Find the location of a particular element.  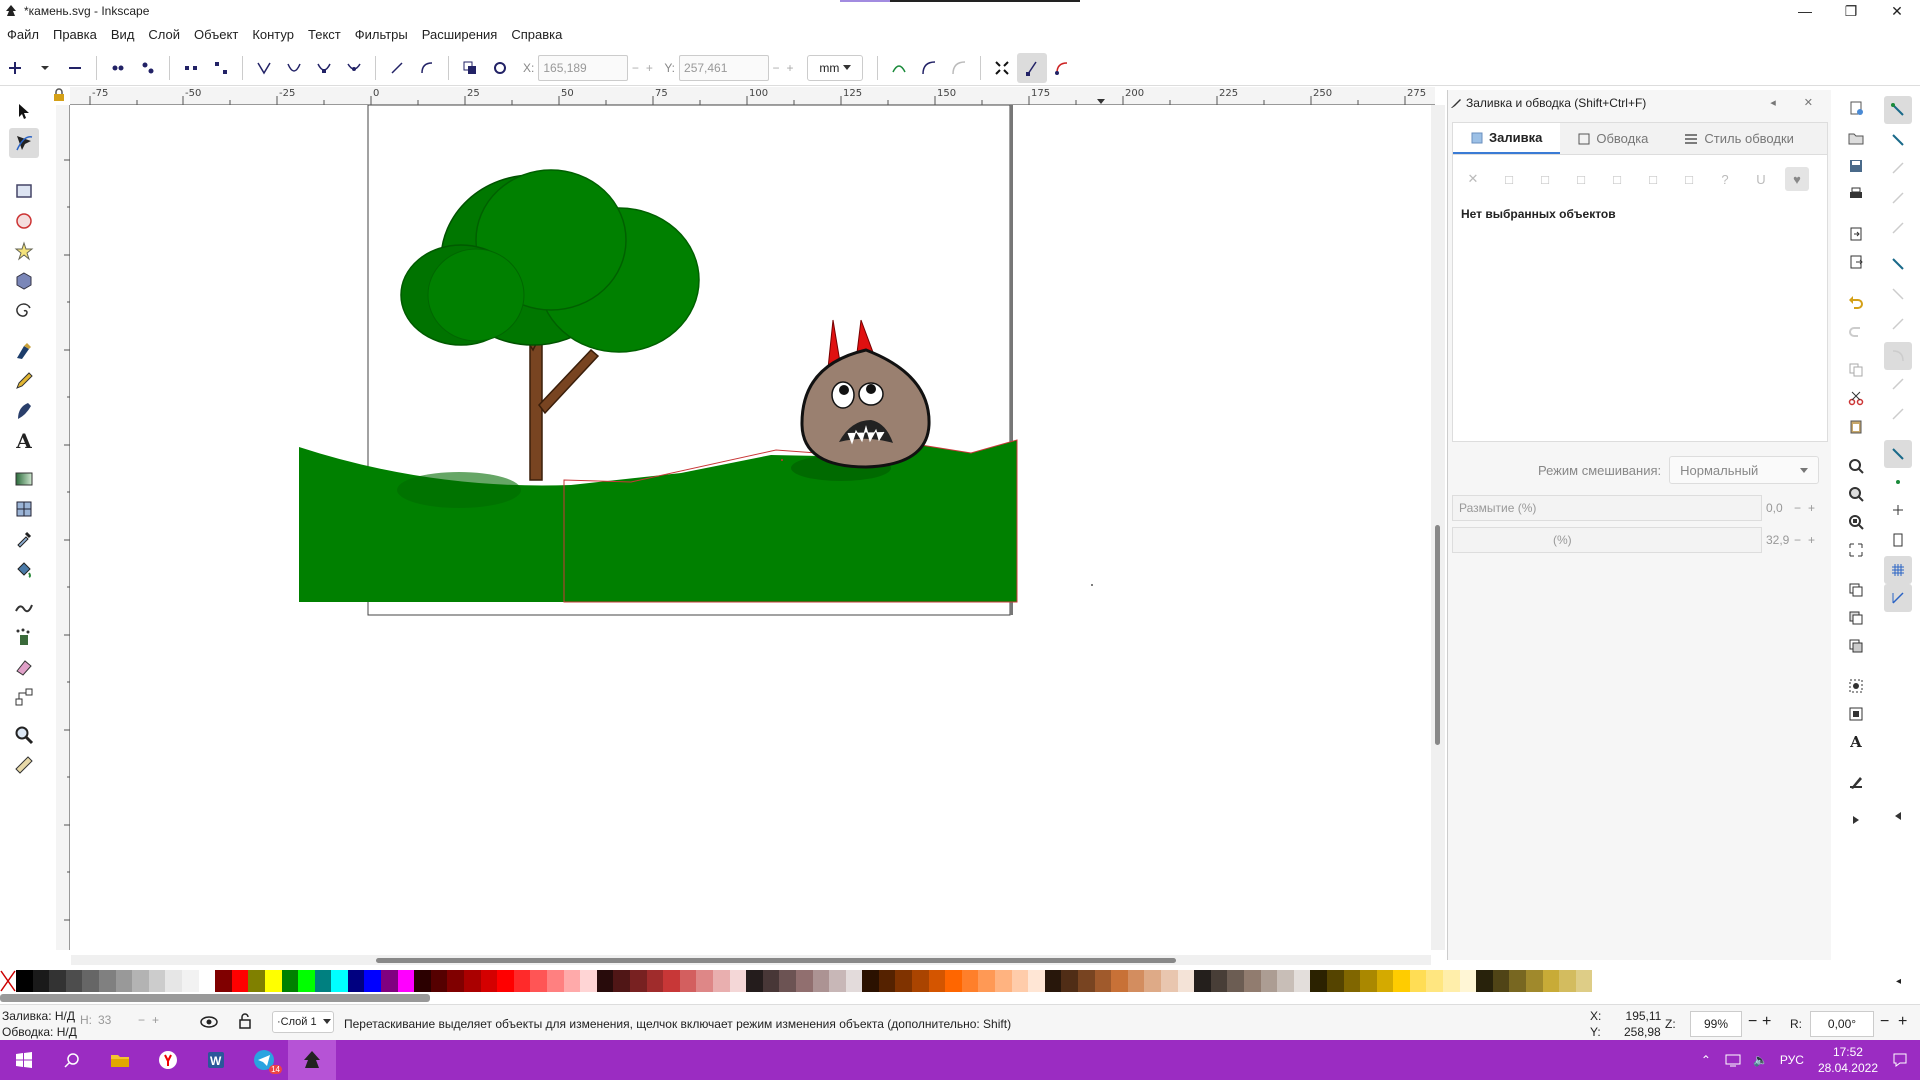

xml-editor-icon is located at coordinates (1856, 782).